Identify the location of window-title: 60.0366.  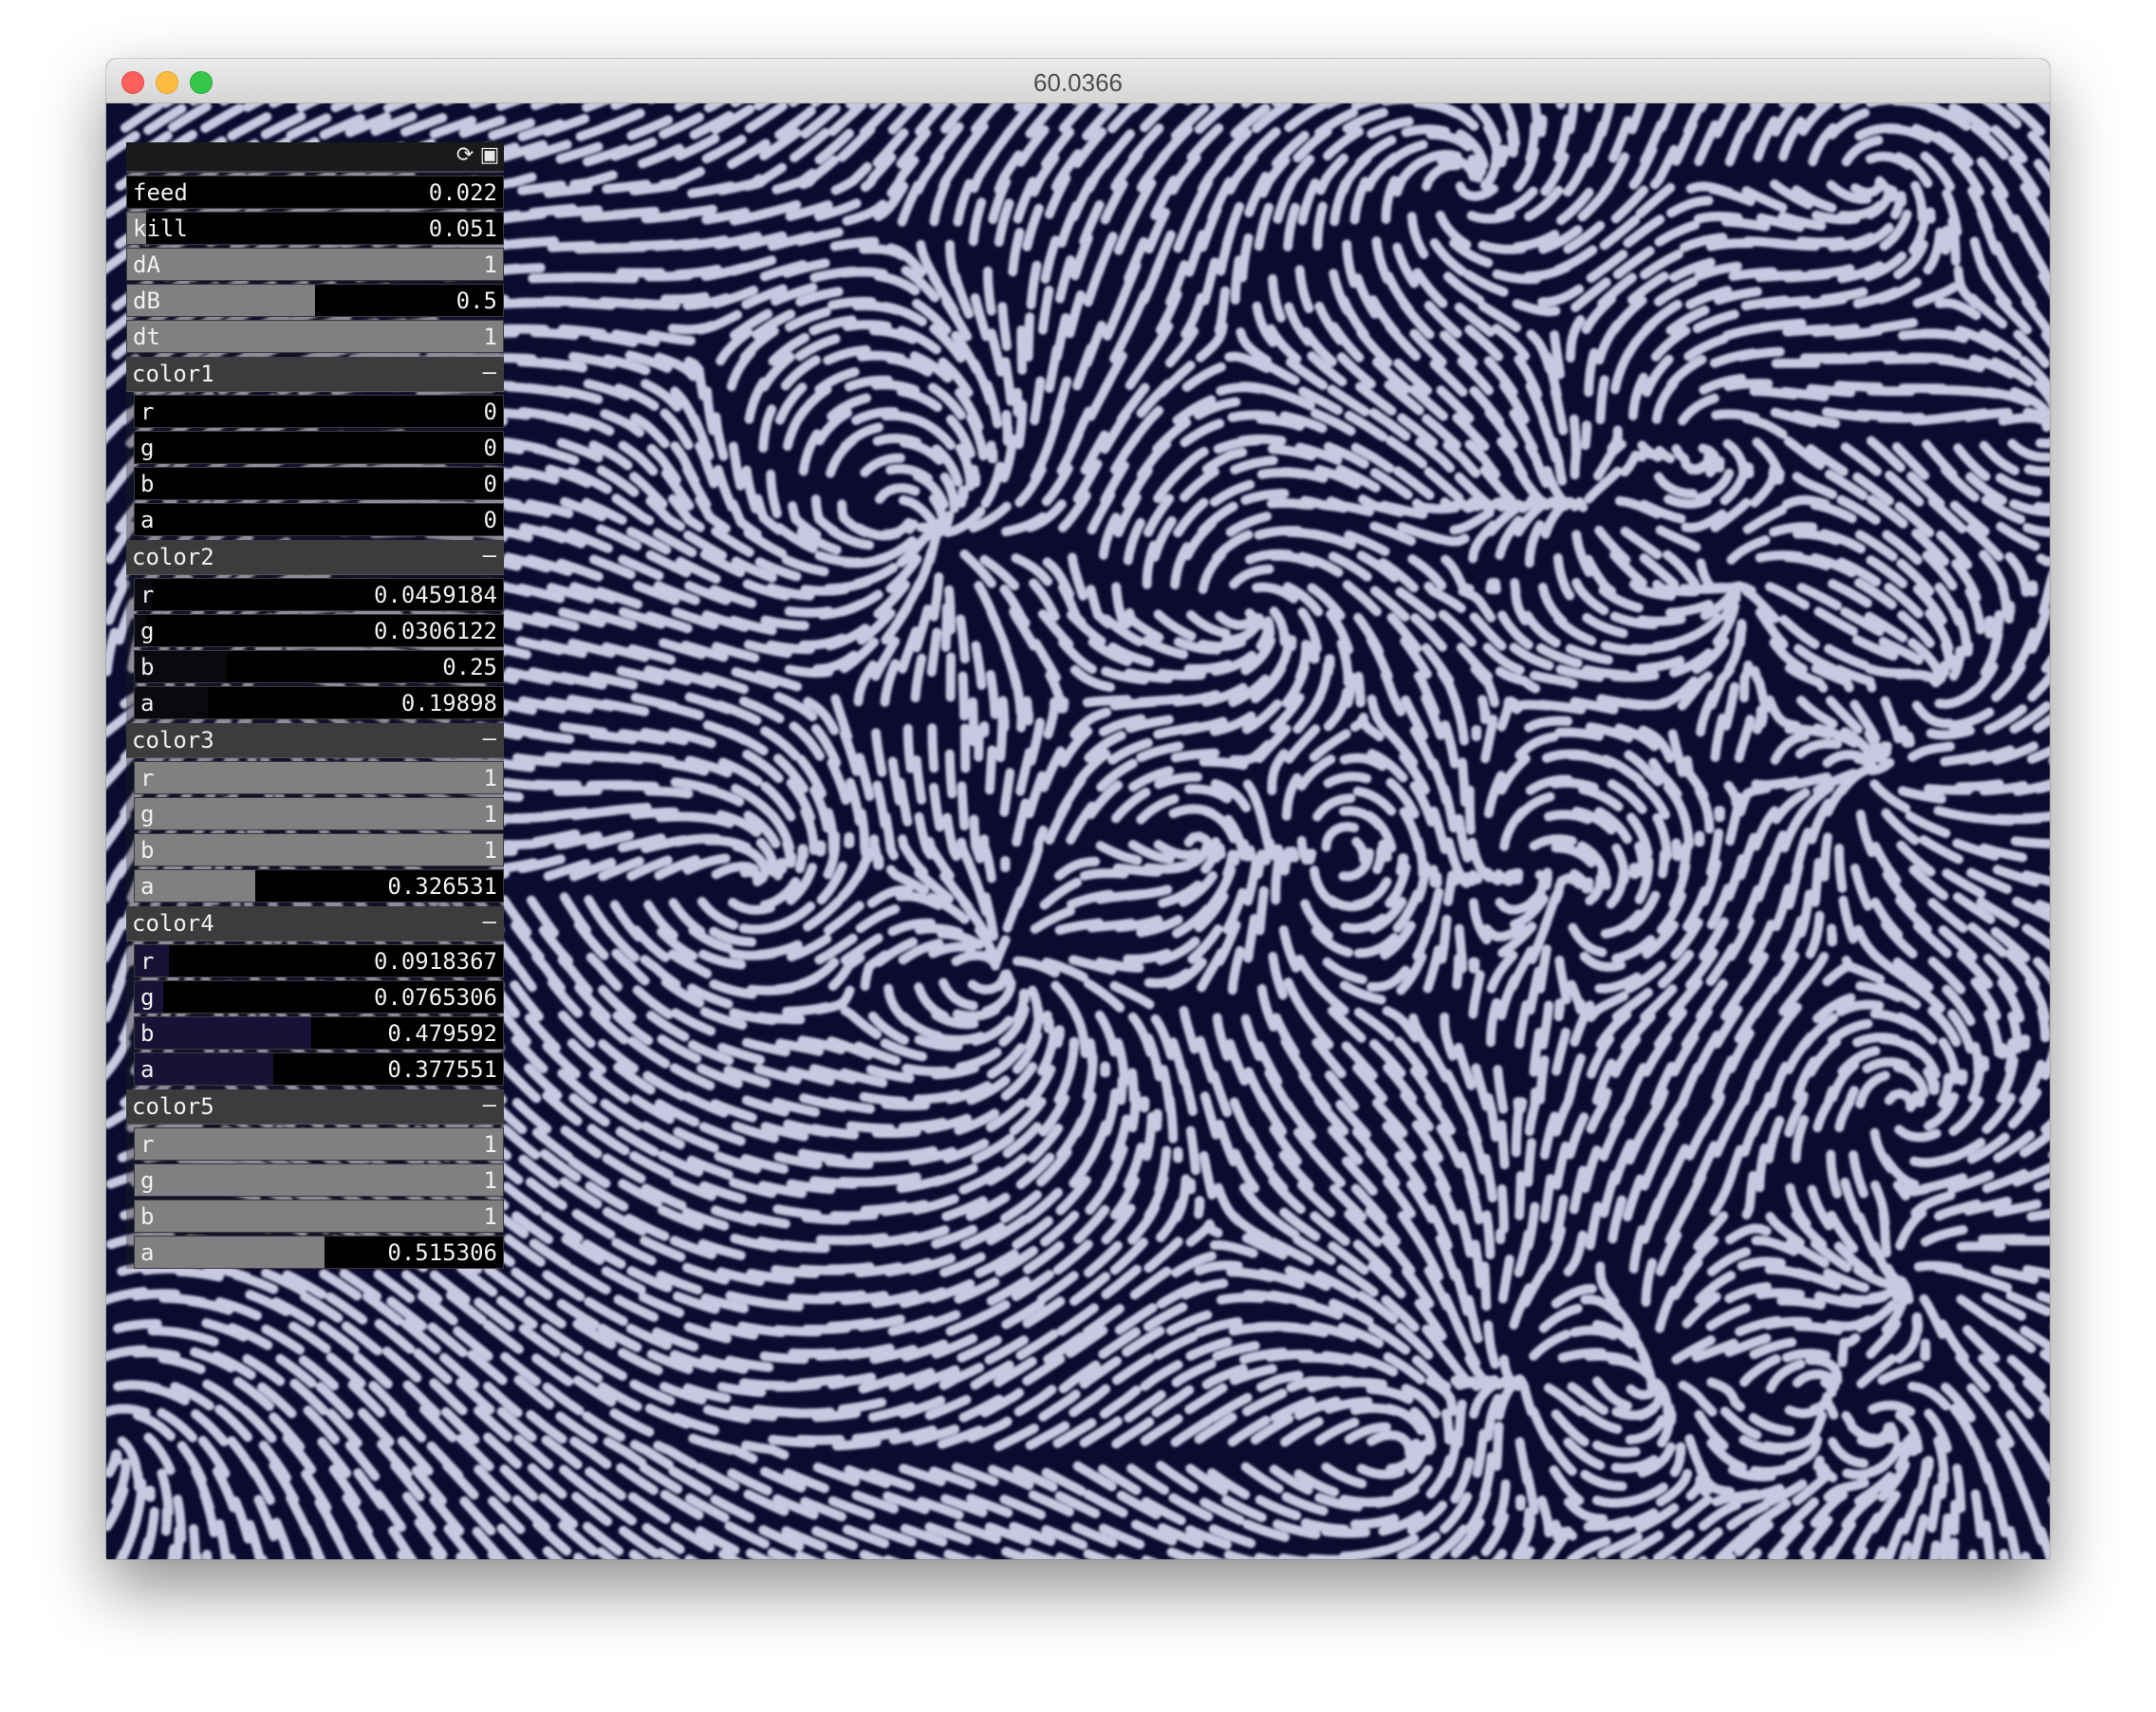
(1078, 83).